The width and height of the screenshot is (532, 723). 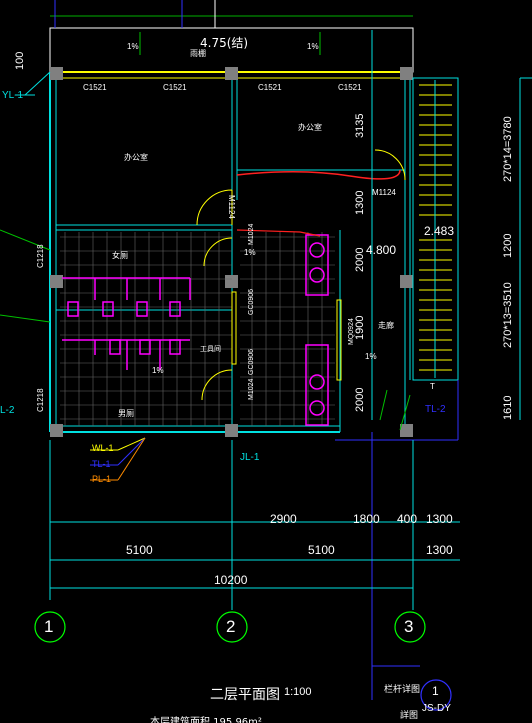 What do you see at coordinates (7, 410) in the screenshot?
I see `pipe-l2: L-2` at bounding box center [7, 410].